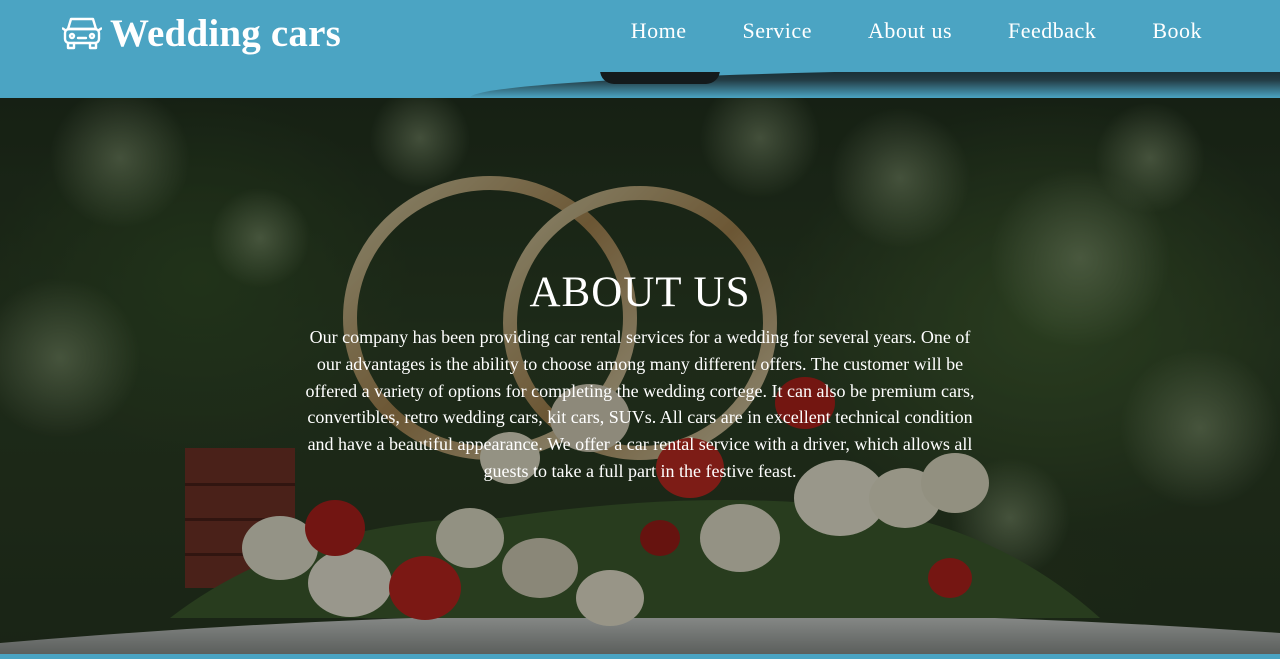 This screenshot has width=1280, height=659. Describe the element at coordinates (640, 292) in the screenshot. I see `about-title: ABOUT US` at that location.